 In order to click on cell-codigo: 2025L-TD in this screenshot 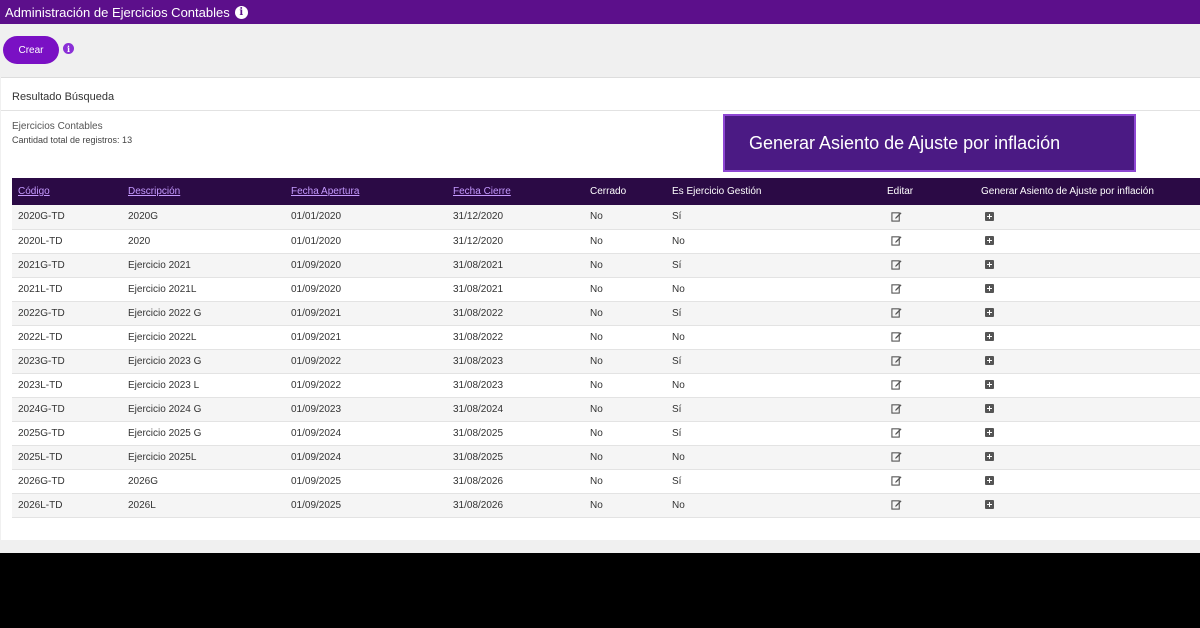, I will do `click(40, 457)`.